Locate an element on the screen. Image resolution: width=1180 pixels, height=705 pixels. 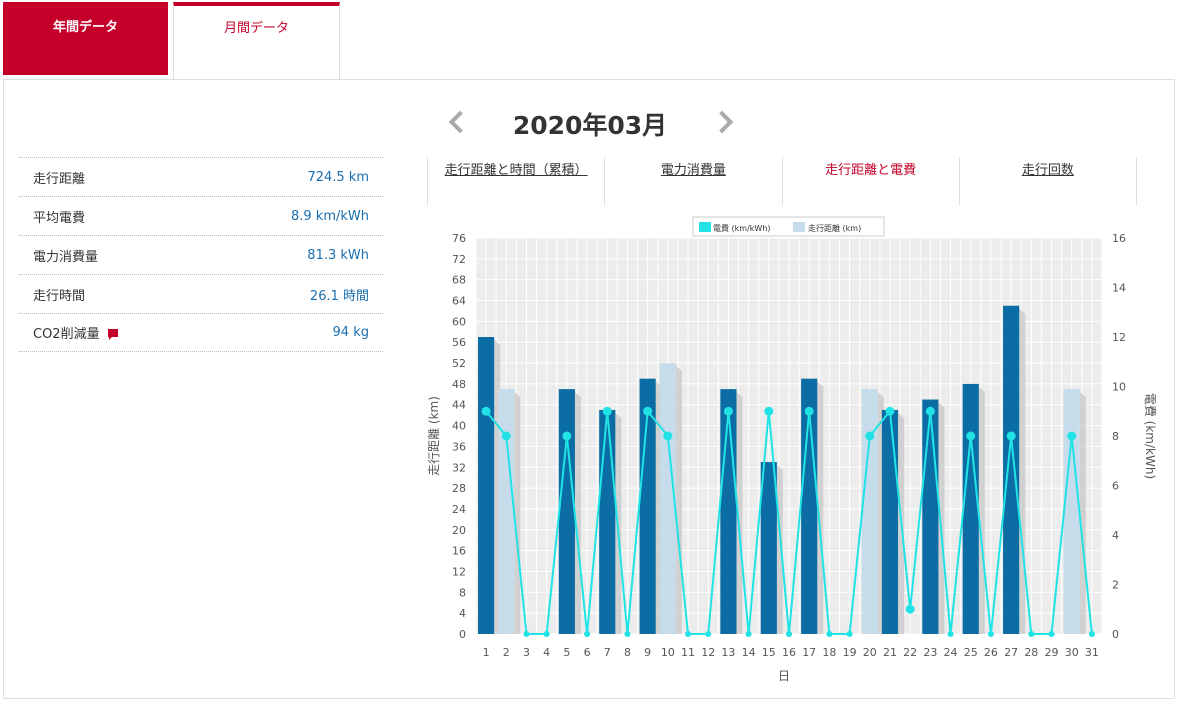
stat-value: 26.1 時間 is located at coordinates (339, 296).